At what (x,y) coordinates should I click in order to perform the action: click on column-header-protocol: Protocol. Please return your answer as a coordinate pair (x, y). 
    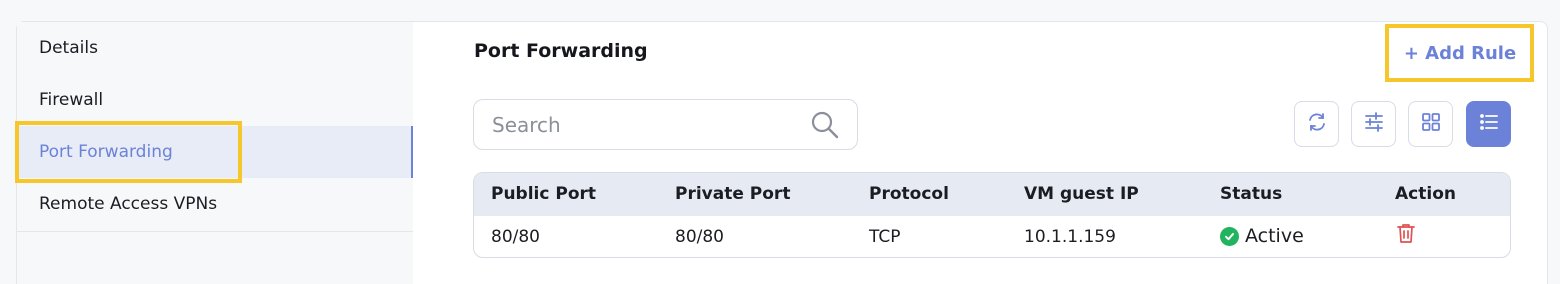
    Looking at the image, I should click on (909, 194).